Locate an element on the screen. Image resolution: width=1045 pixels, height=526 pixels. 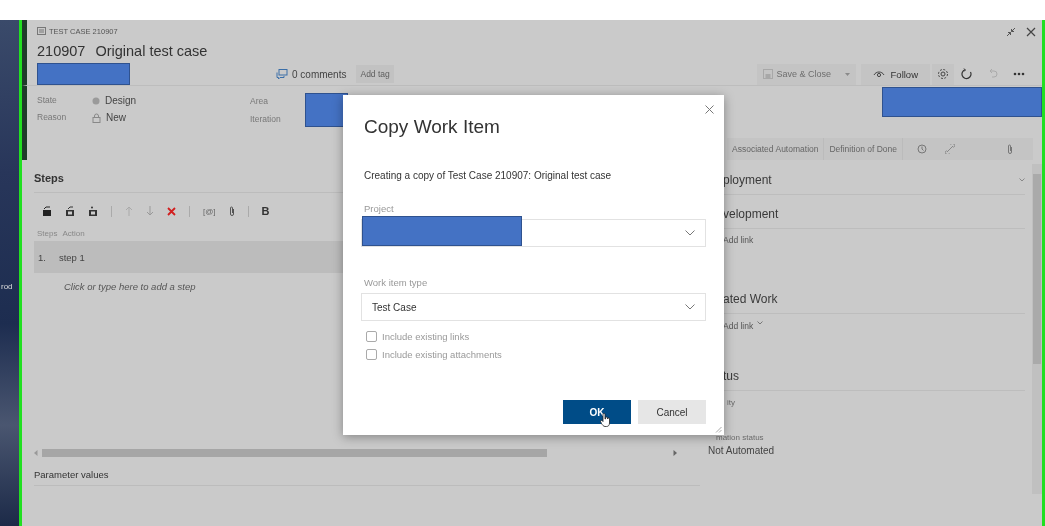
scroll-left-icon is located at coordinates (36, 452).